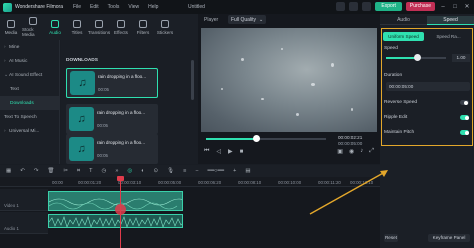 The height and width of the screenshot is (248, 474). What do you see at coordinates (206, 151) in the screenshot?
I see `prev-frame-icon: ⏮` at bounding box center [206, 151].